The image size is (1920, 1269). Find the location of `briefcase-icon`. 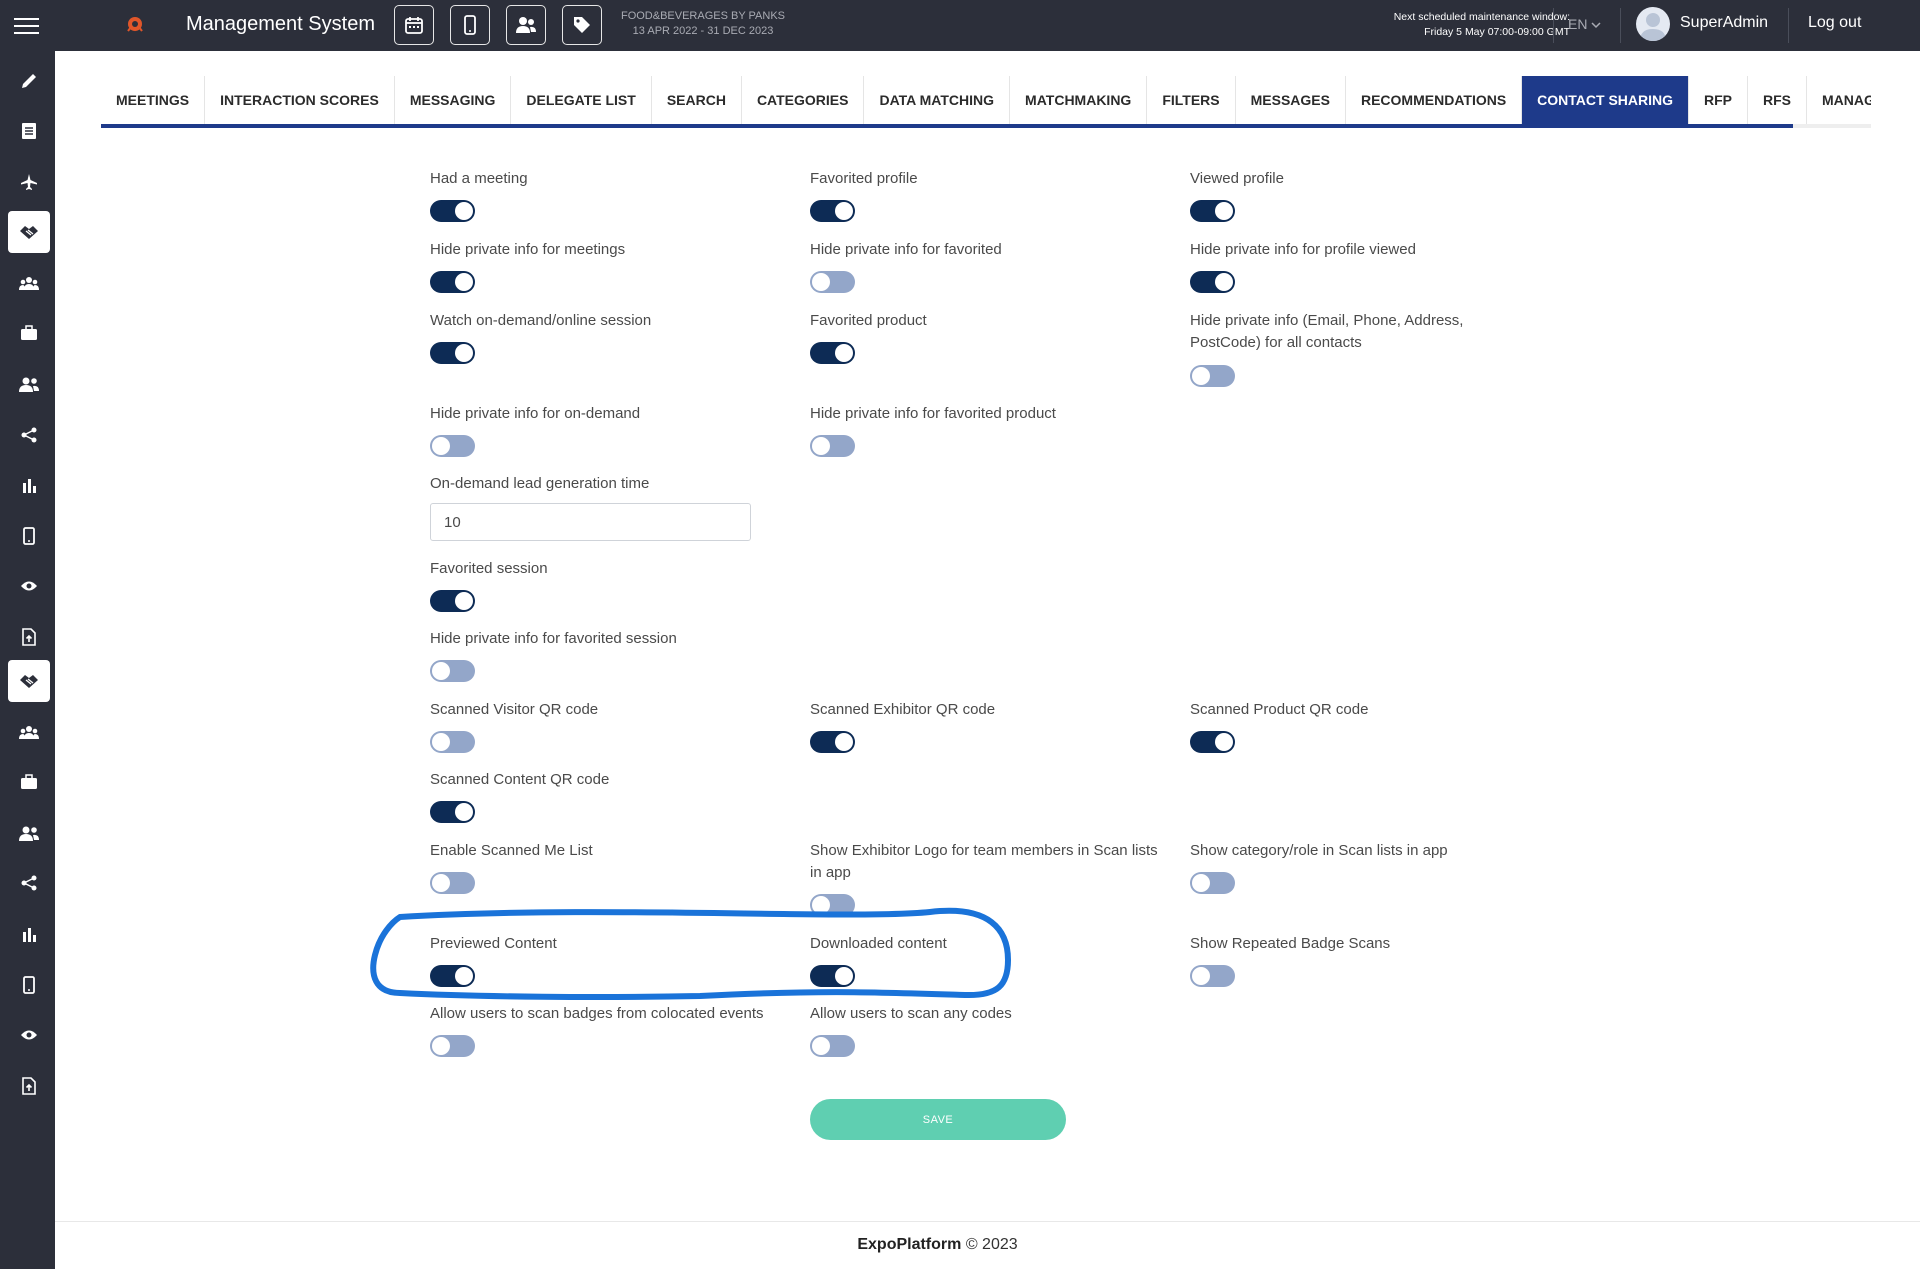

briefcase-icon is located at coordinates (29, 332).